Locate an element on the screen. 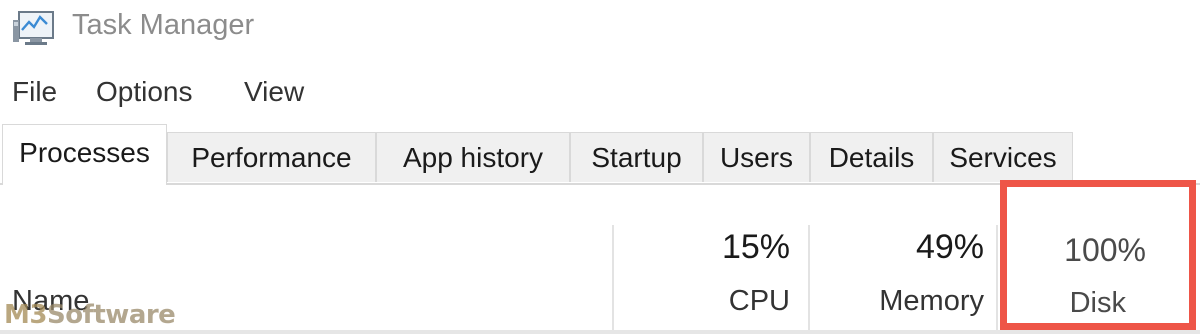 This screenshot has height=334, width=1200. window-title: Task Manager is located at coordinates (163, 25).